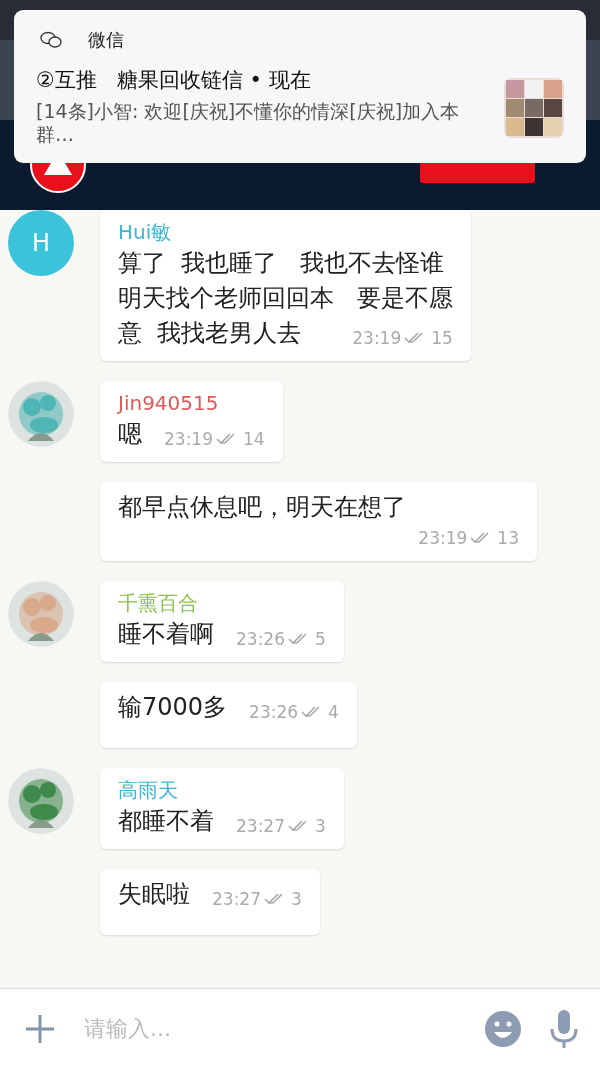 This screenshot has height=1067, width=600. What do you see at coordinates (40, 1028) in the screenshot?
I see `plus-icon` at bounding box center [40, 1028].